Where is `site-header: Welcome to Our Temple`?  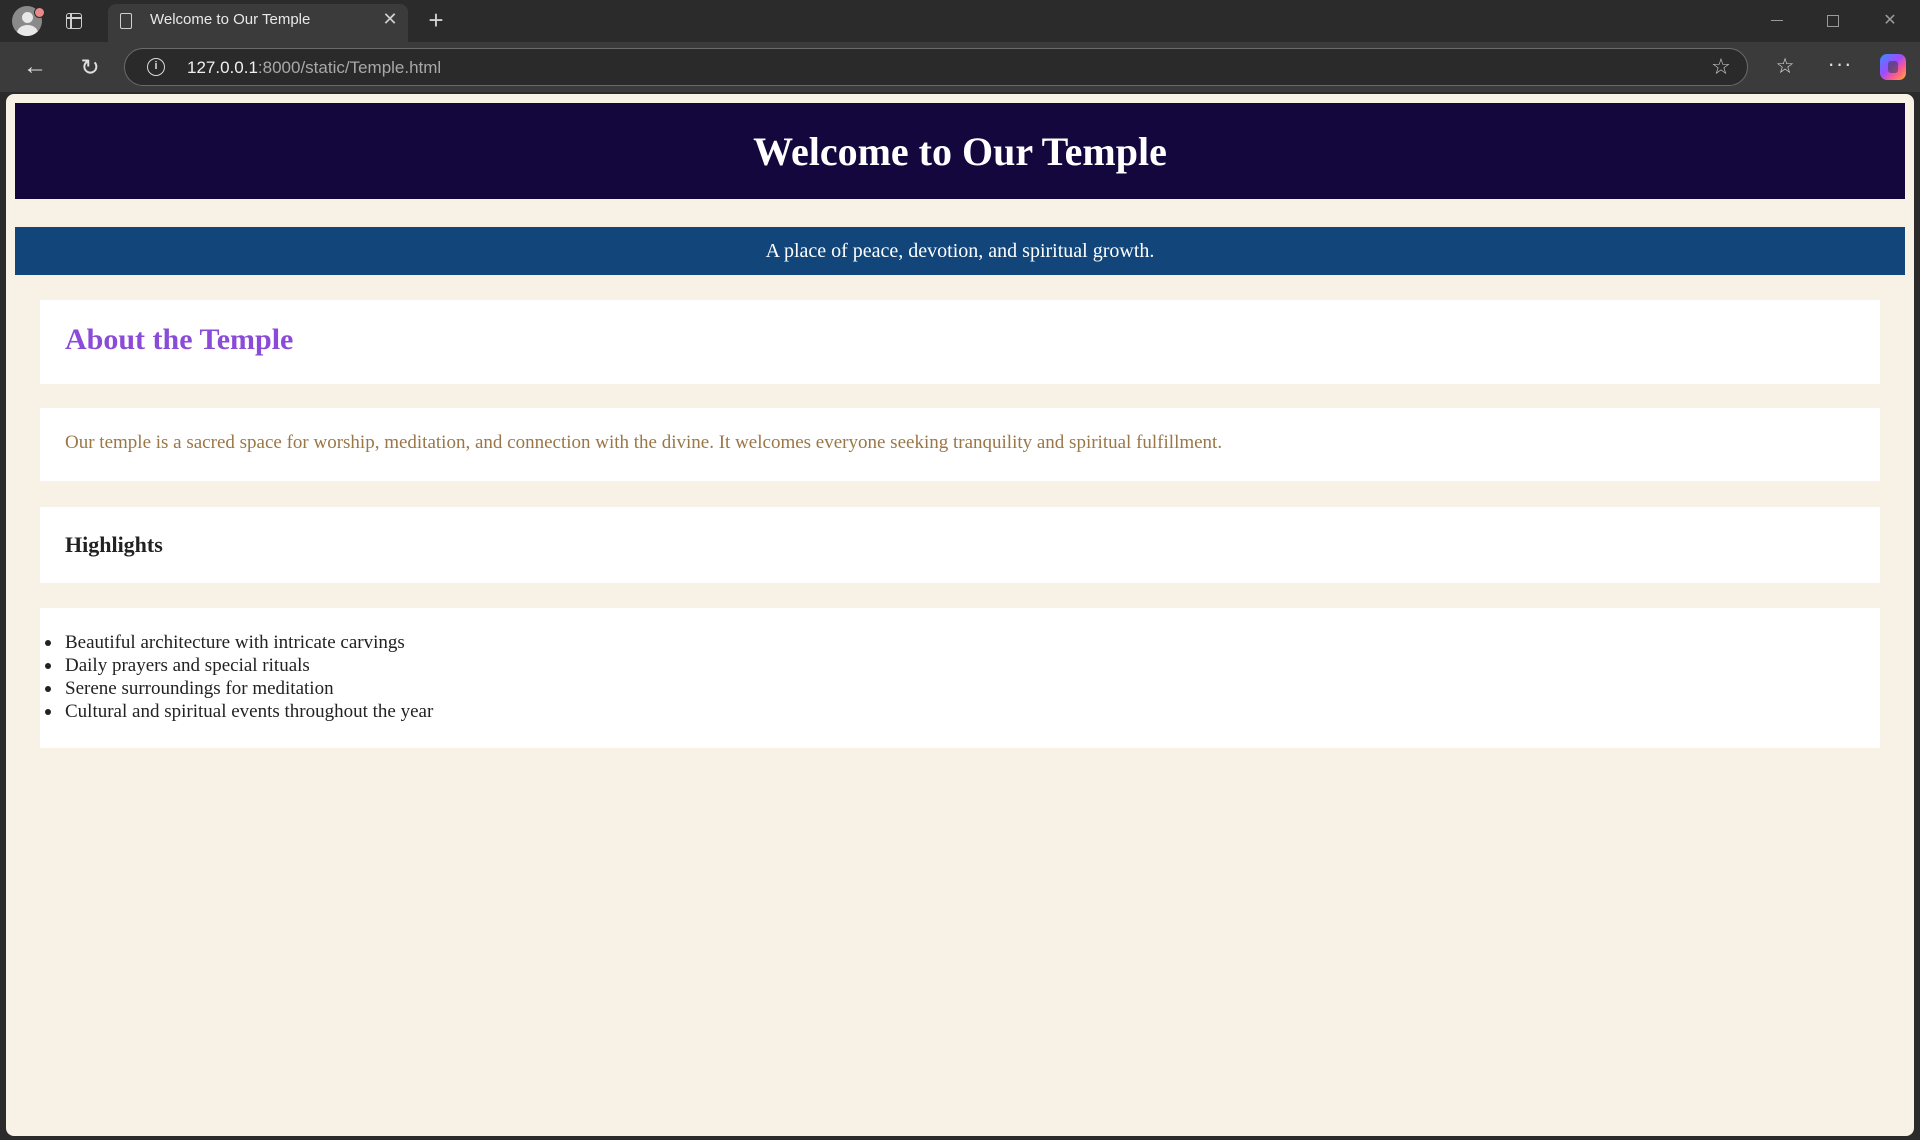 site-header: Welcome to Our Temple is located at coordinates (960, 151).